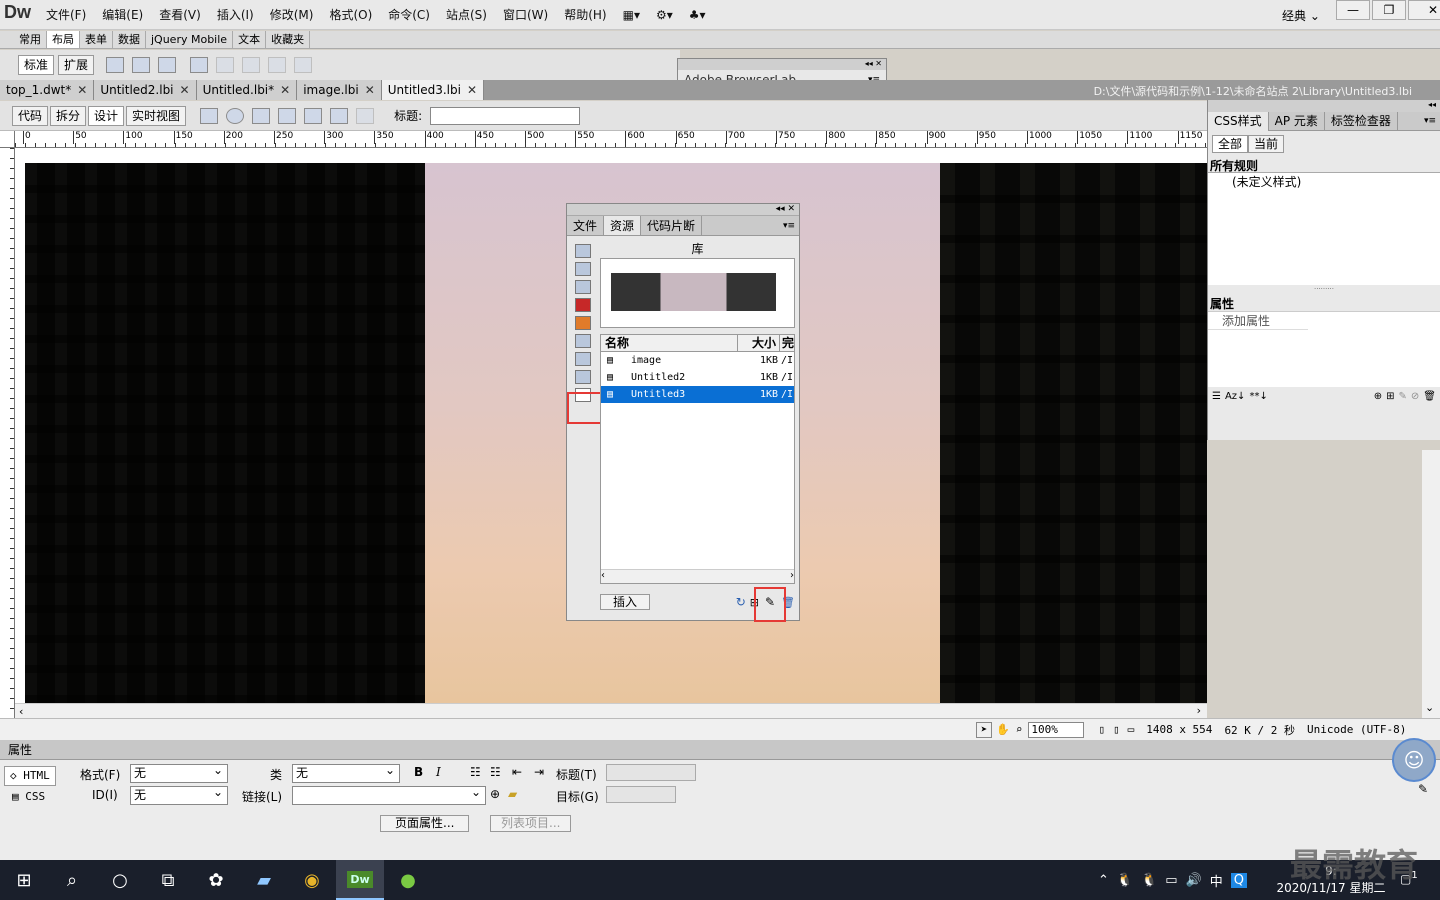 This screenshot has height=900, width=1440. Describe the element at coordinates (1103, 880) in the screenshot. I see `chevron-up-icon: ⌃` at that location.